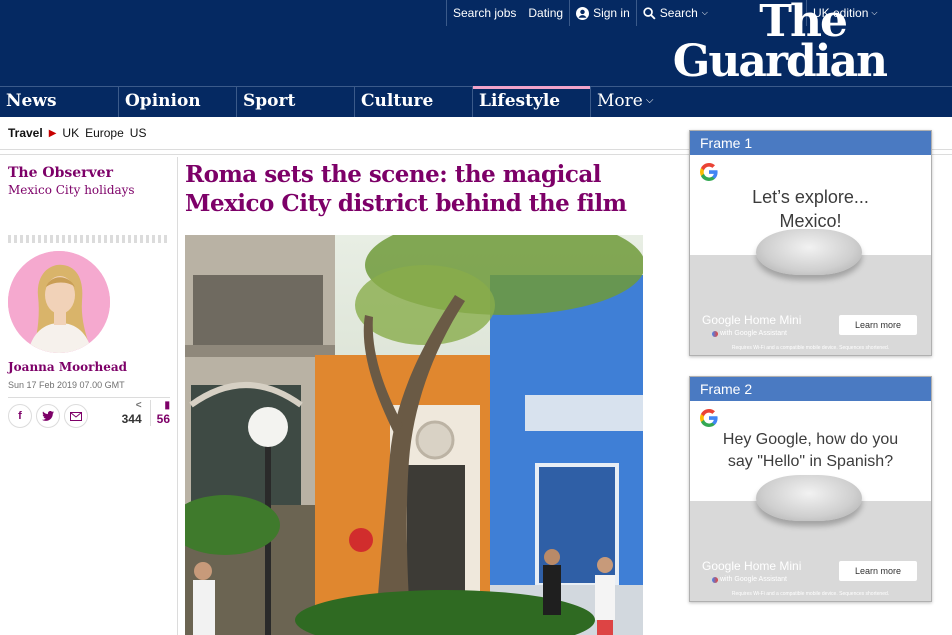 The width and height of the screenshot is (952, 635). Describe the element at coordinates (810, 461) in the screenshot. I see `ad-line-2: say "Hello" in Spanish?` at that location.